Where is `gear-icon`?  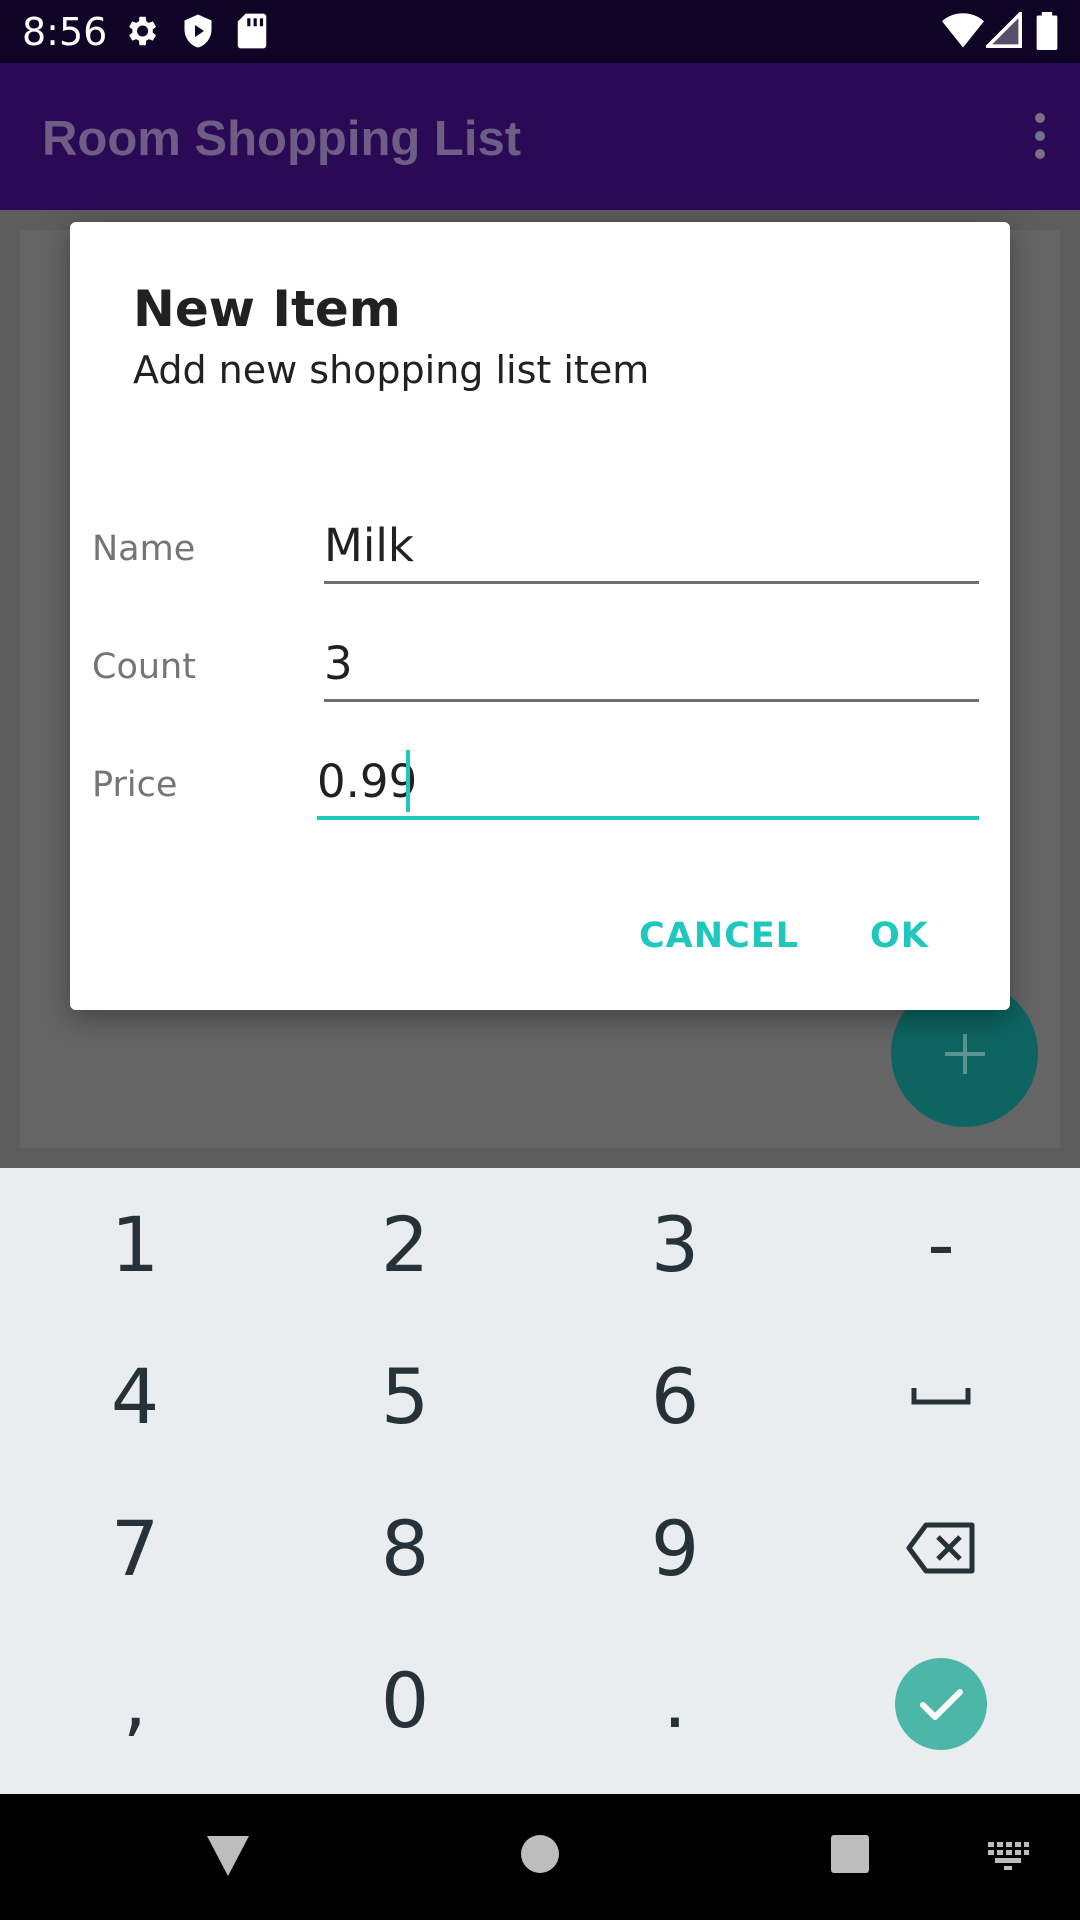 gear-icon is located at coordinates (143, 31).